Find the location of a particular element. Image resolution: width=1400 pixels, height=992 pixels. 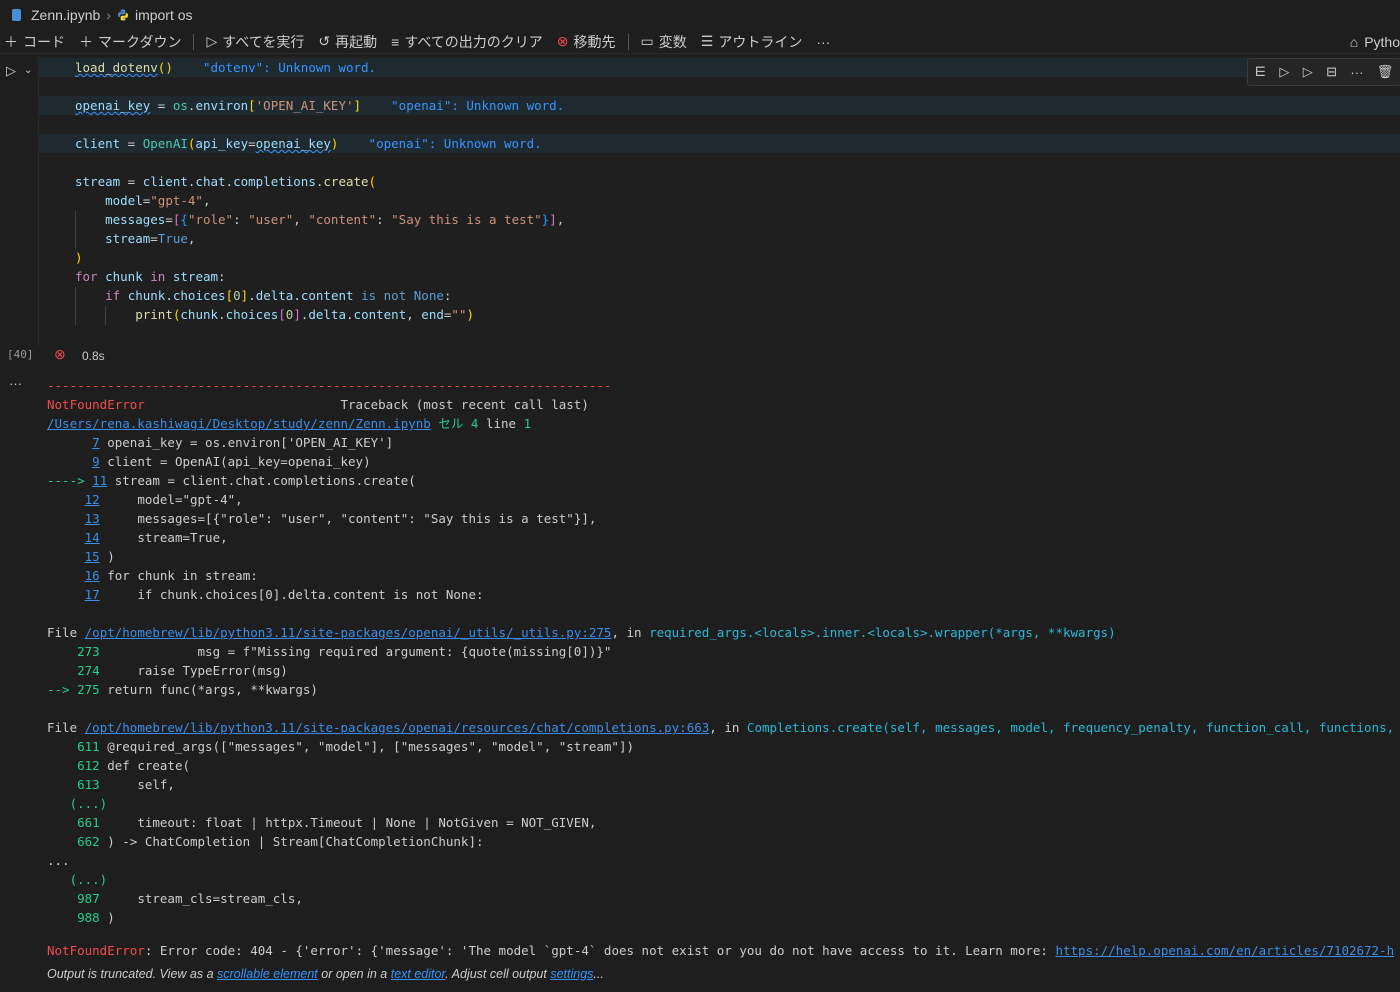

split-cell-icon: ⊟ is located at coordinates (1331, 72).